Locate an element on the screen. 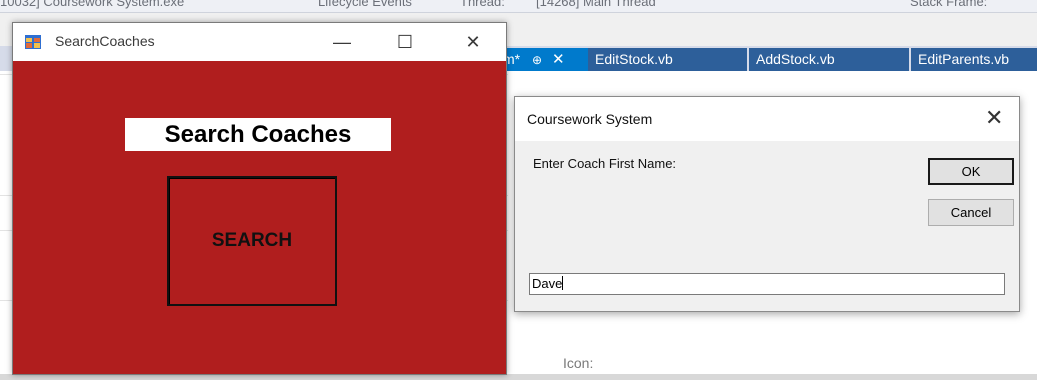 The width and height of the screenshot is (1037, 380). tab-editparents: EditParents.vb is located at coordinates (974, 59).